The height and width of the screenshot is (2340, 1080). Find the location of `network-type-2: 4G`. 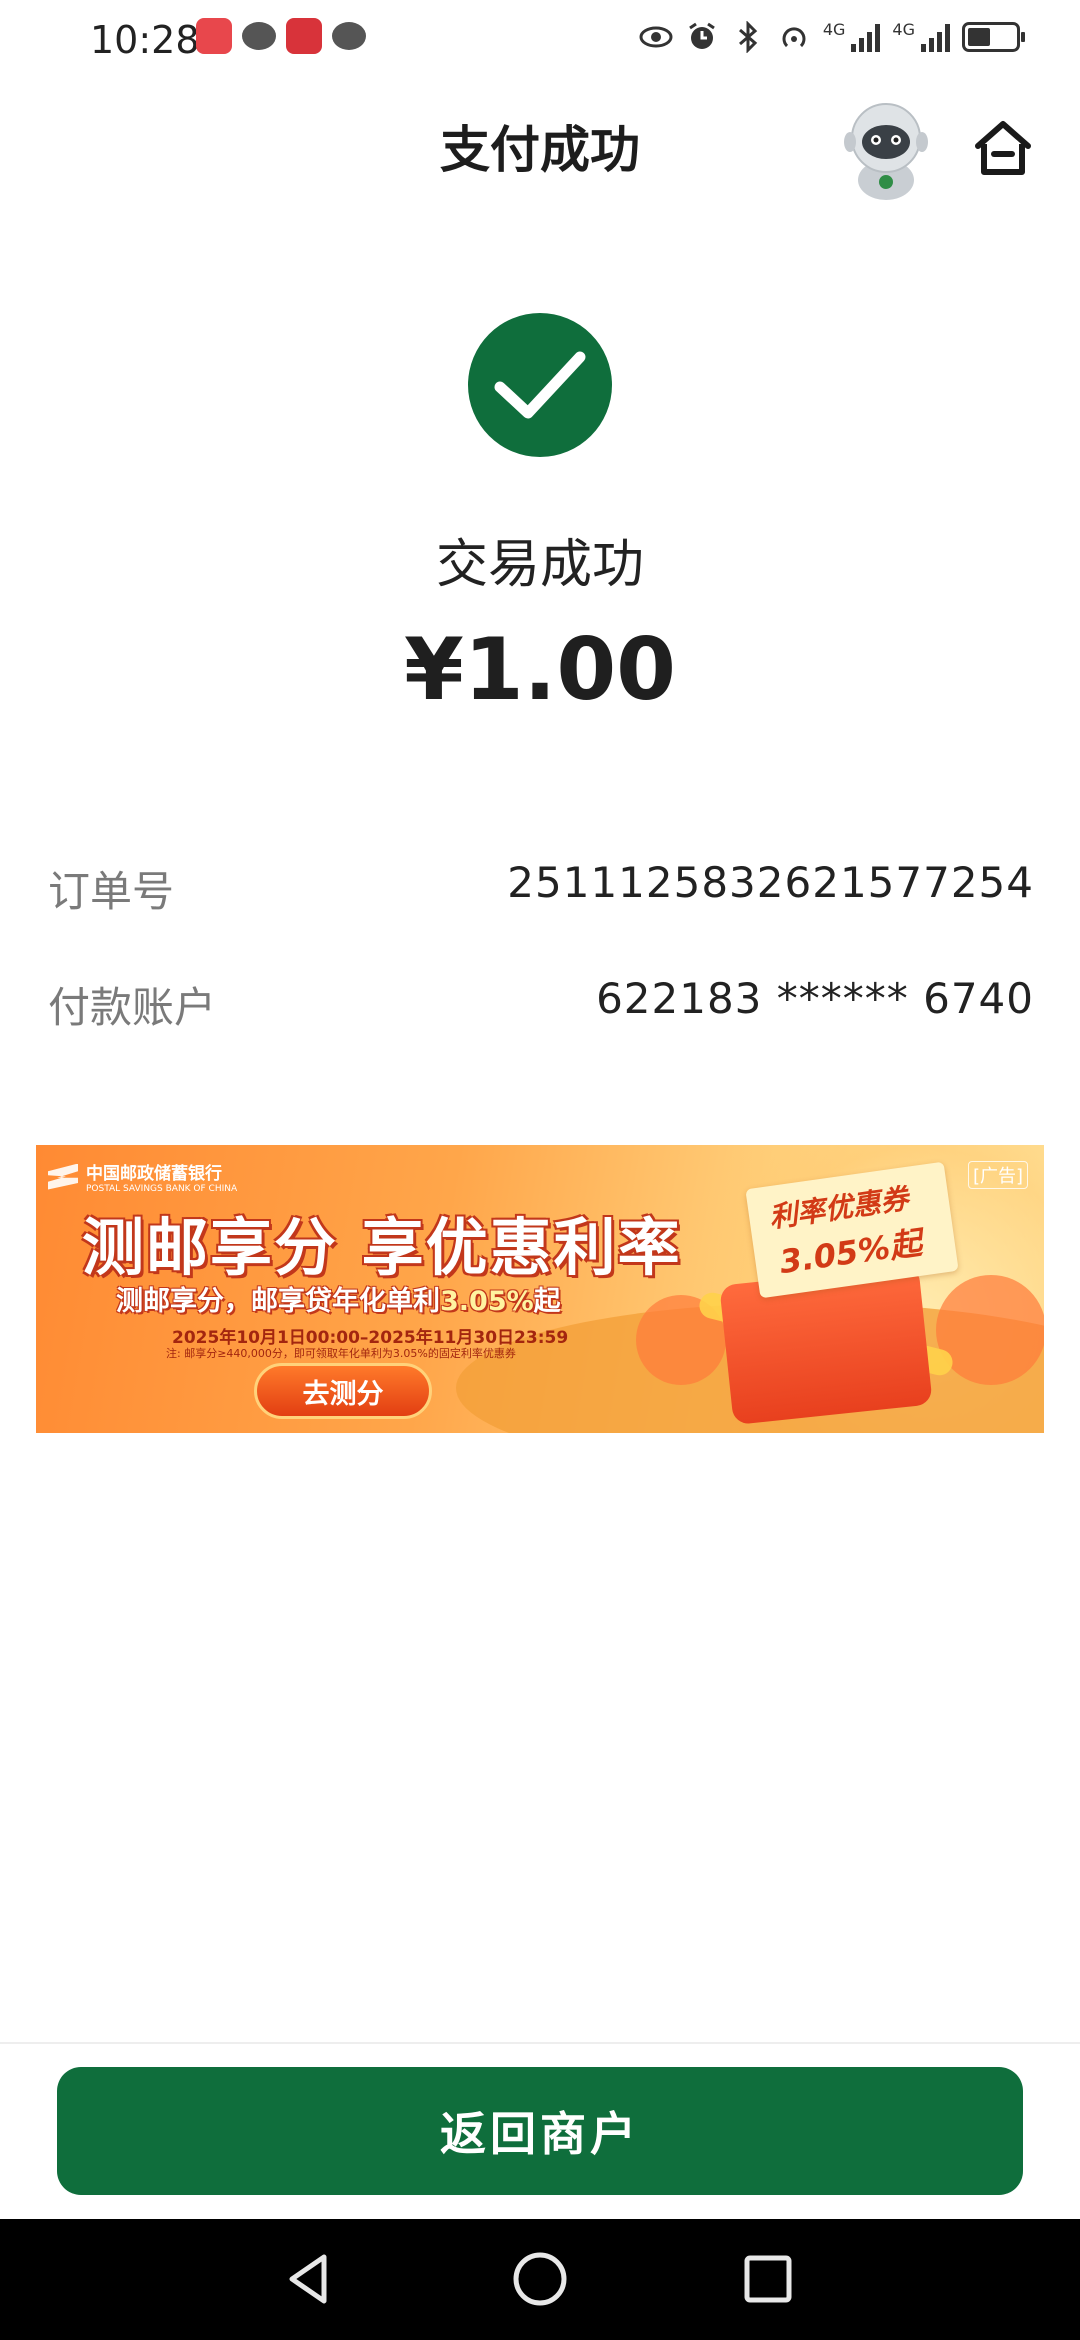

network-type-2: 4G is located at coordinates (903, 29).